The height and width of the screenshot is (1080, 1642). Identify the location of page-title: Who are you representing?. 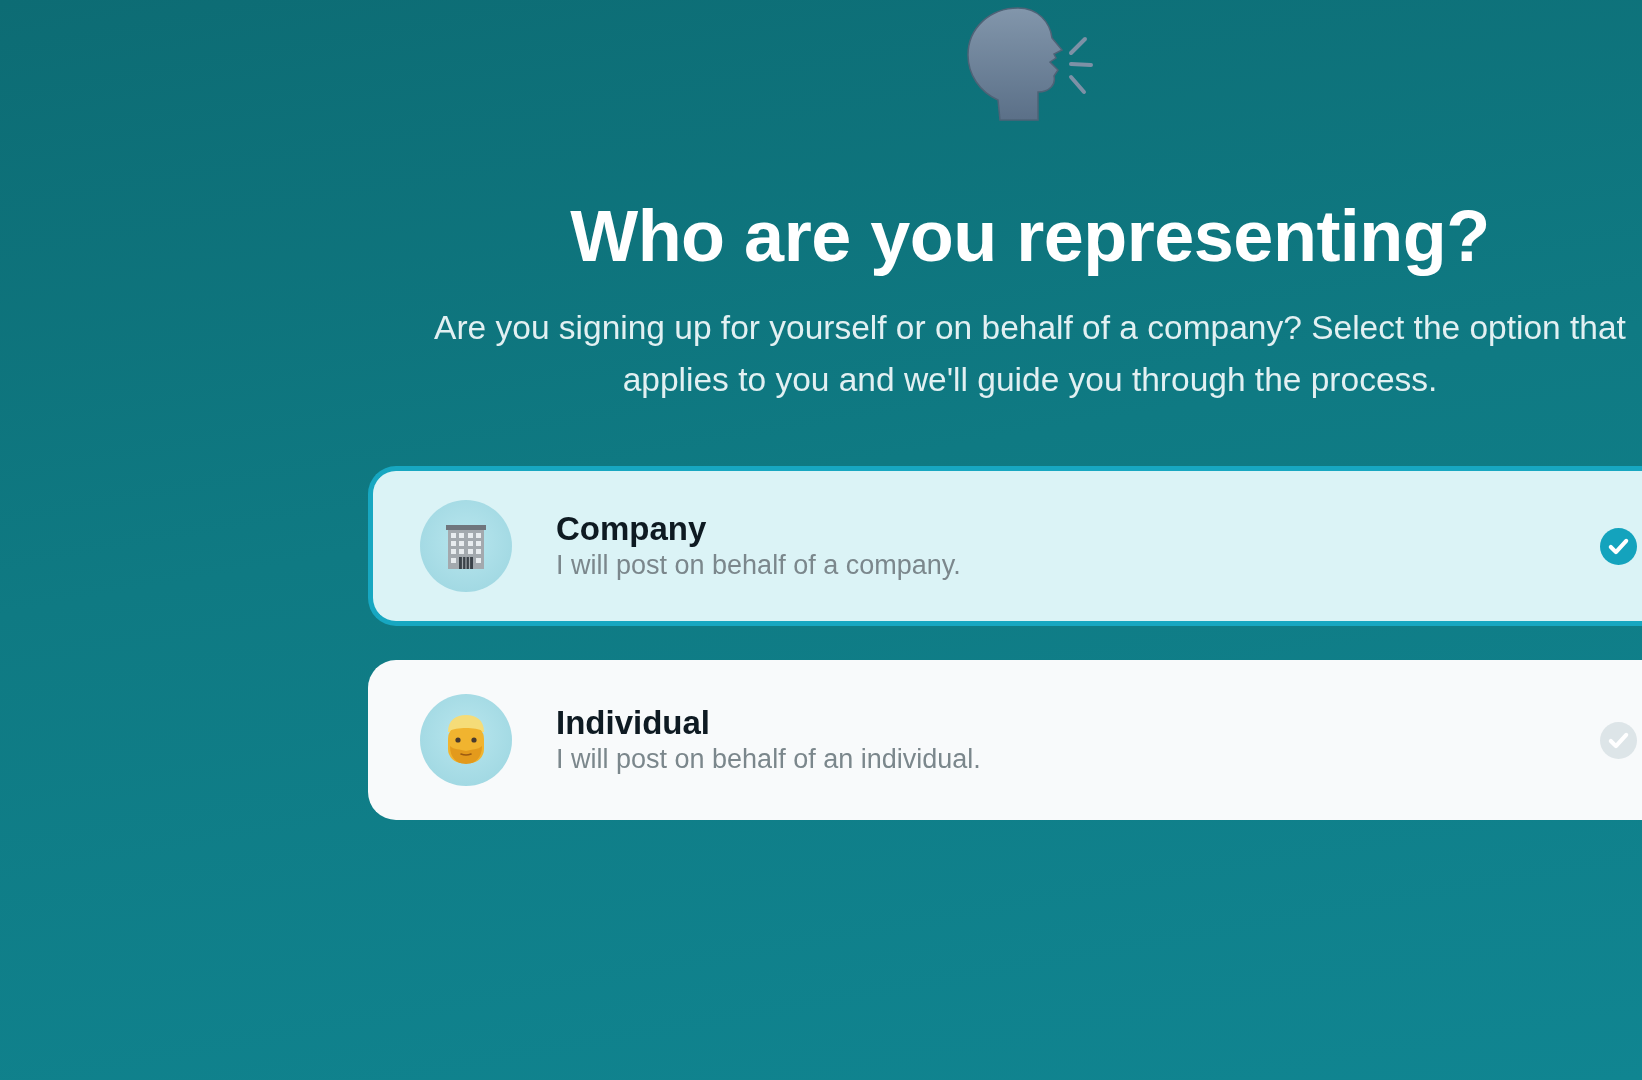
(1030, 236).